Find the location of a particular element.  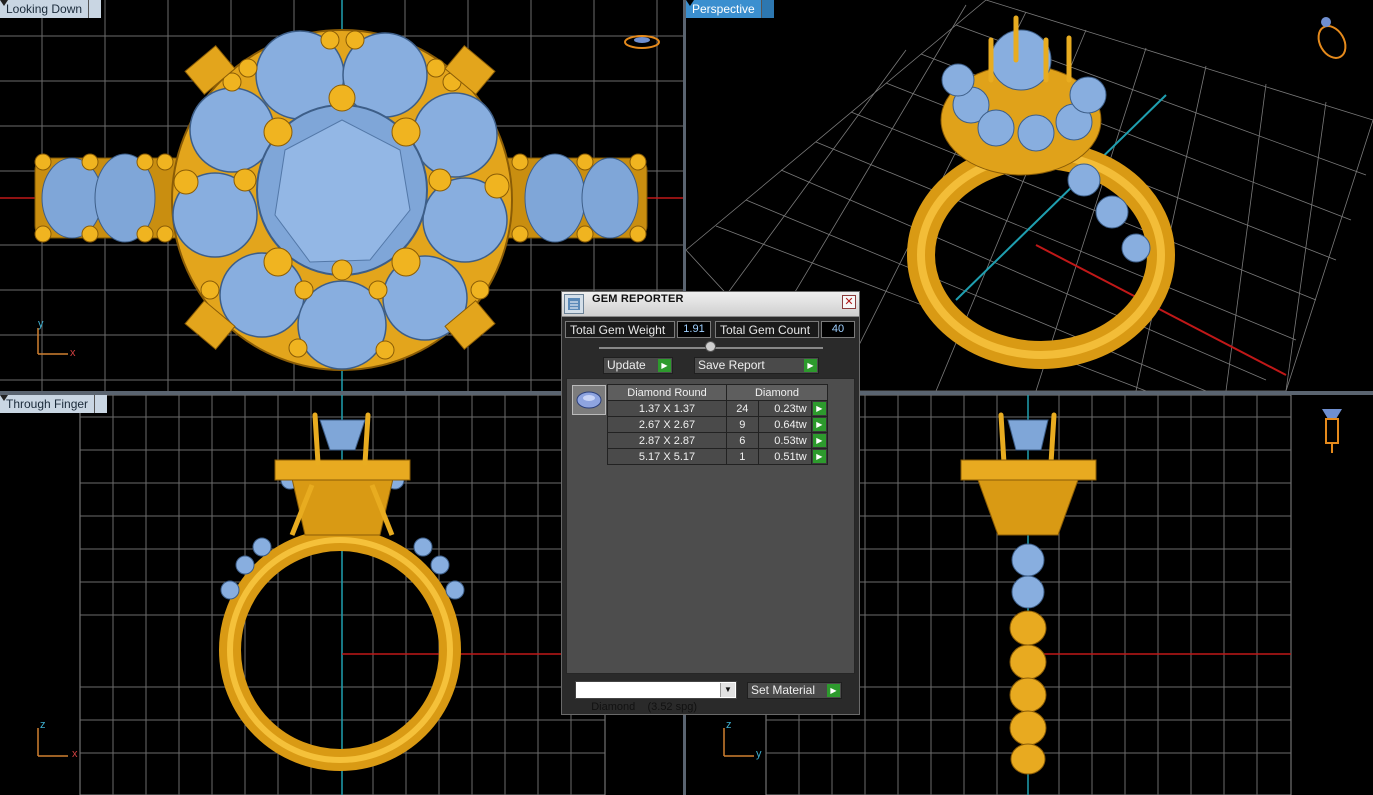

save-report-label: Save Report is located at coordinates (731, 365).